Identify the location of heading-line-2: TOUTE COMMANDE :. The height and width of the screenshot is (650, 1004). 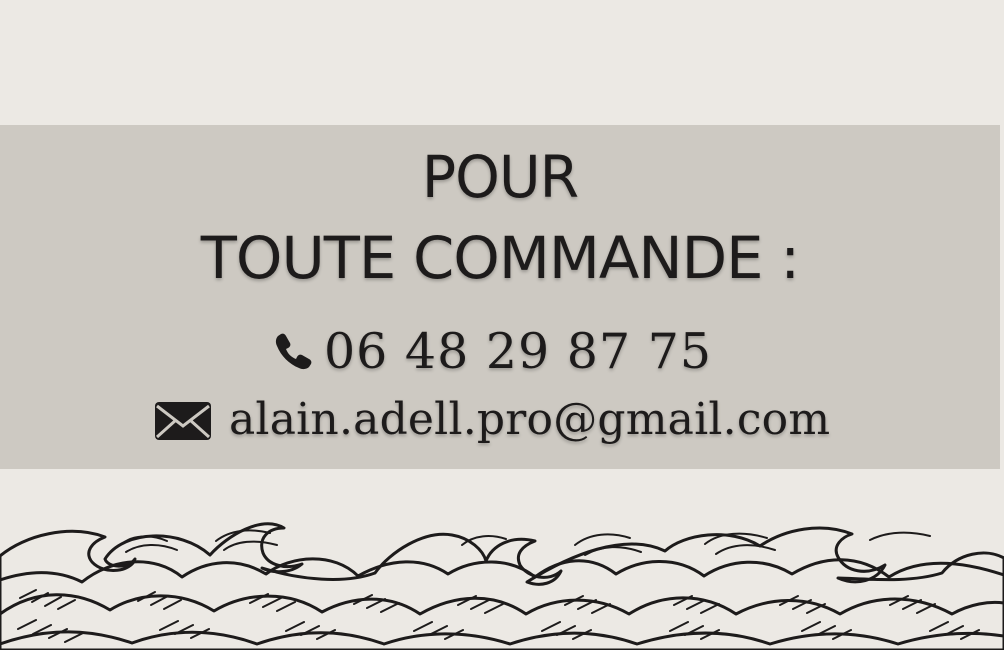
(500, 258).